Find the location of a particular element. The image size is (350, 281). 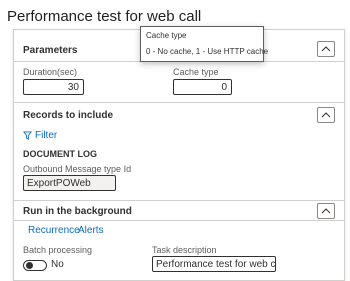

parameters-header: Parameters is located at coordinates (50, 50).